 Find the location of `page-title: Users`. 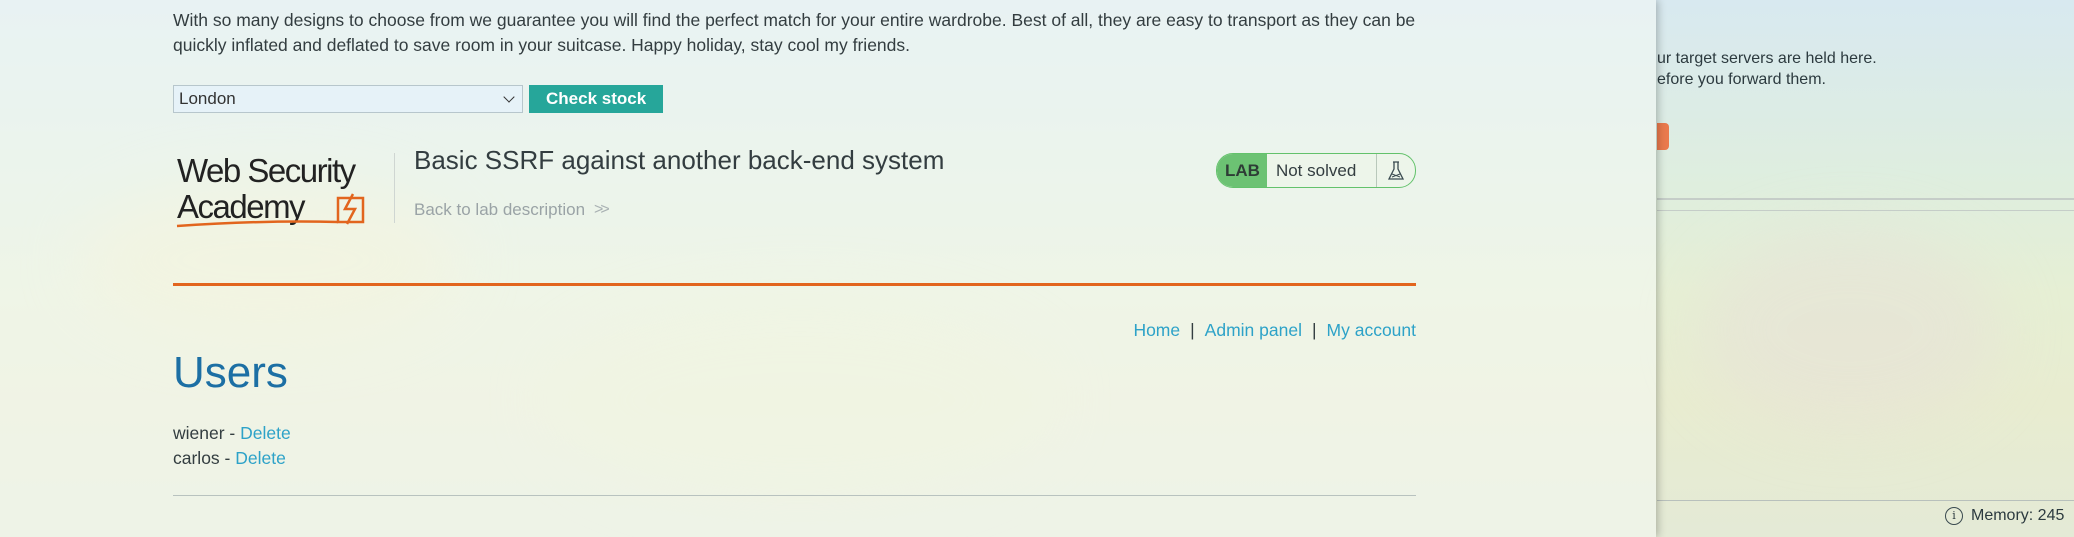

page-title: Users is located at coordinates (230, 372).